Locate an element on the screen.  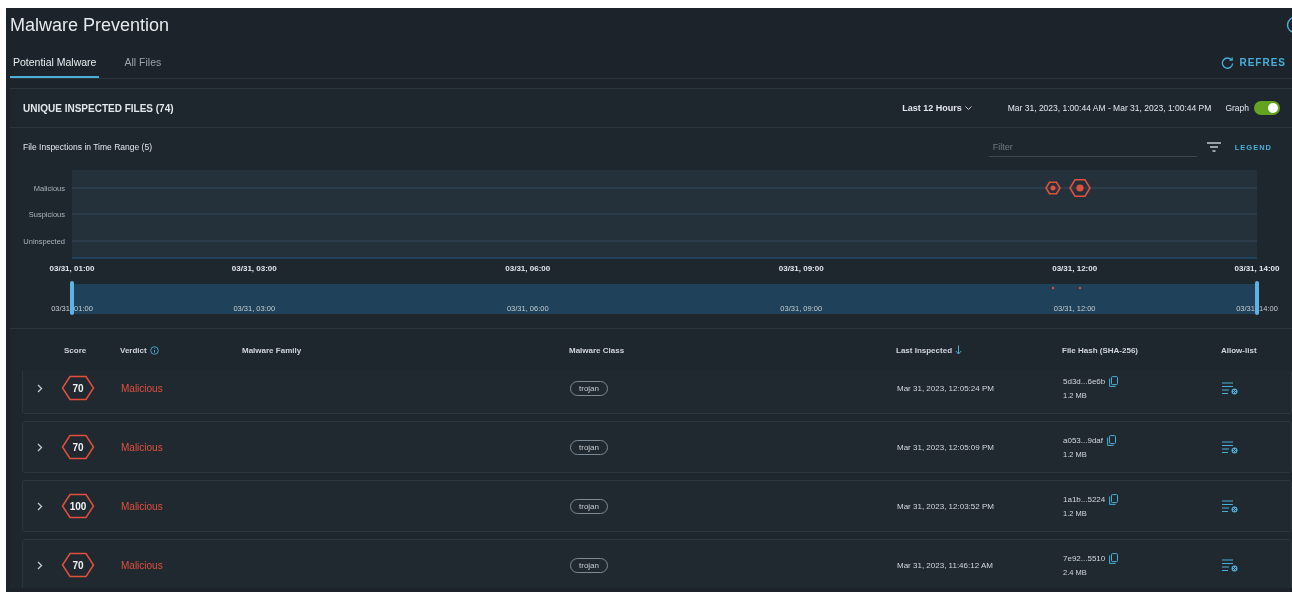
date-range: Mar 31, 2023, 1:00:44 AM - Mar 31, 2023, 1:00:44 PM is located at coordinates (1109, 108).